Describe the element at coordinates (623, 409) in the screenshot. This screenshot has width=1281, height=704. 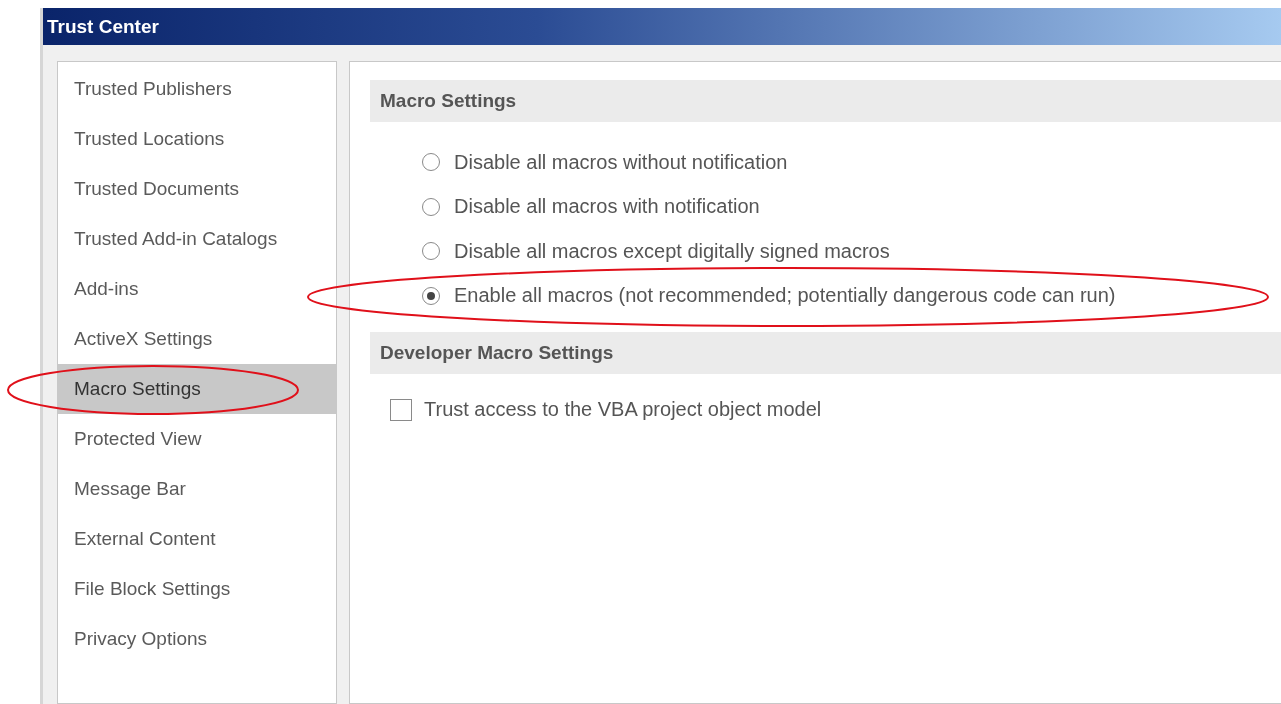
I see `option-label: Trust access to the VBA project object model` at that location.